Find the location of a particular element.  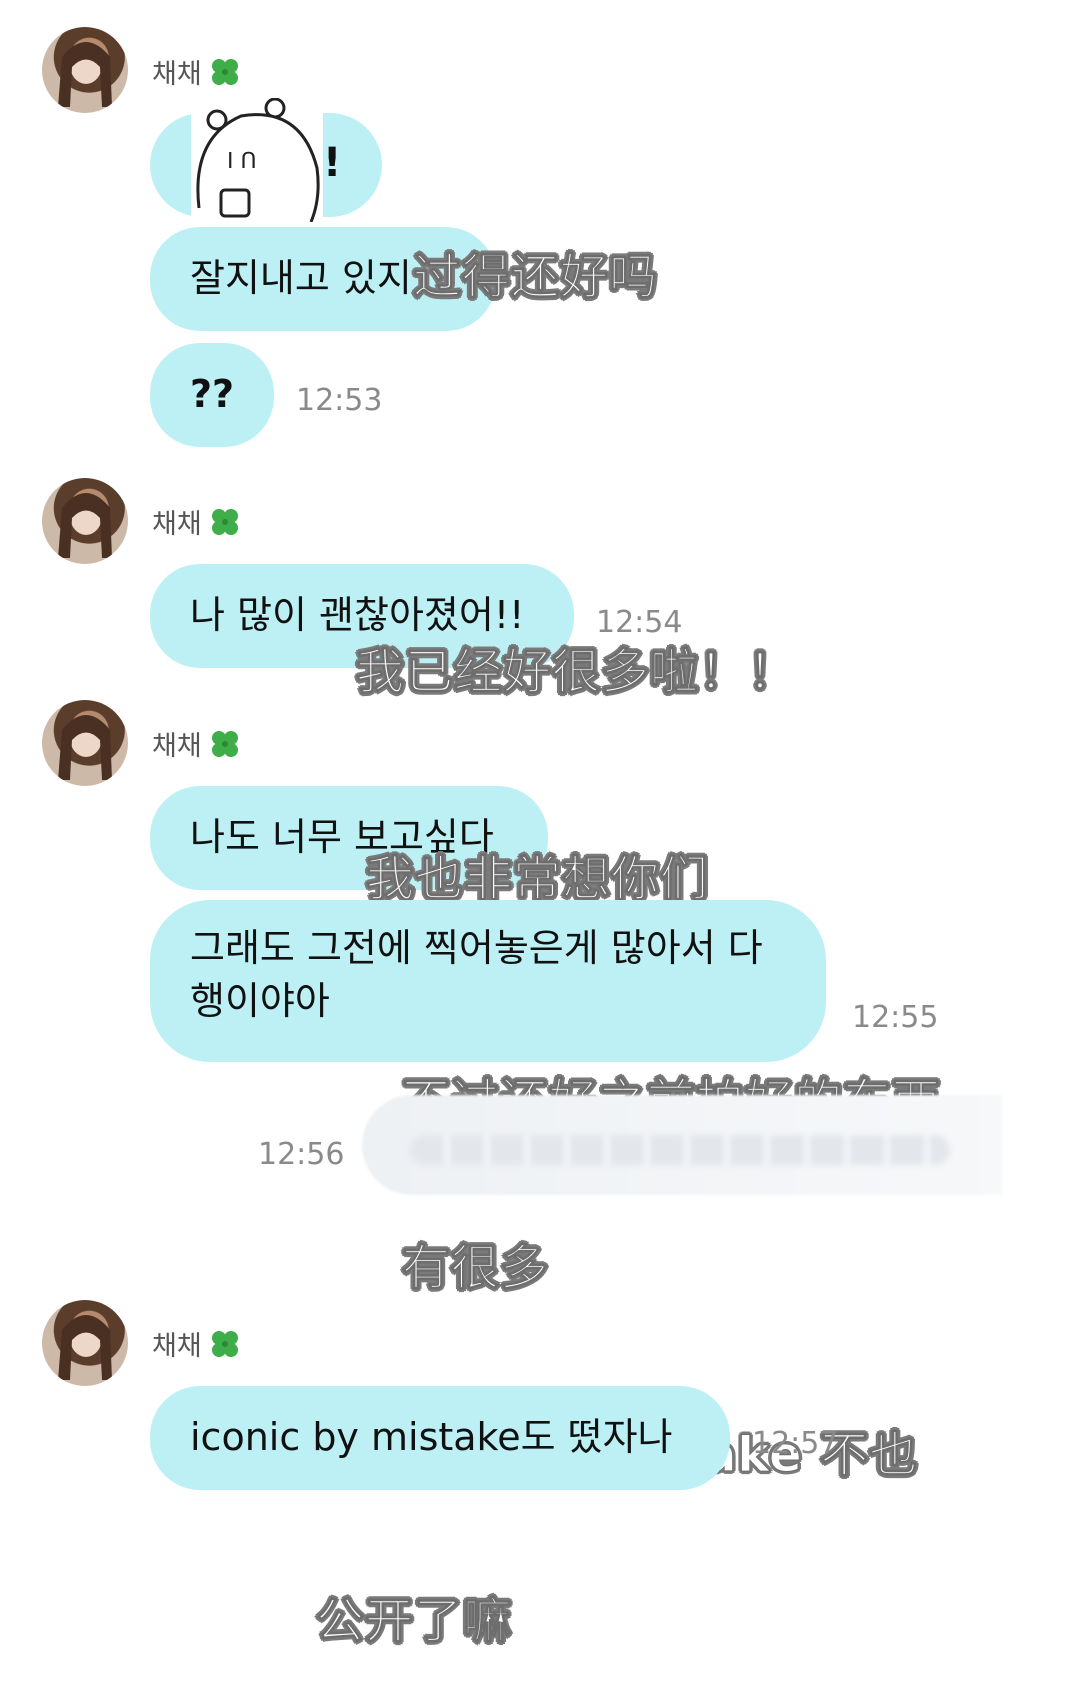

message-bubble: ?? is located at coordinates (212, 395).